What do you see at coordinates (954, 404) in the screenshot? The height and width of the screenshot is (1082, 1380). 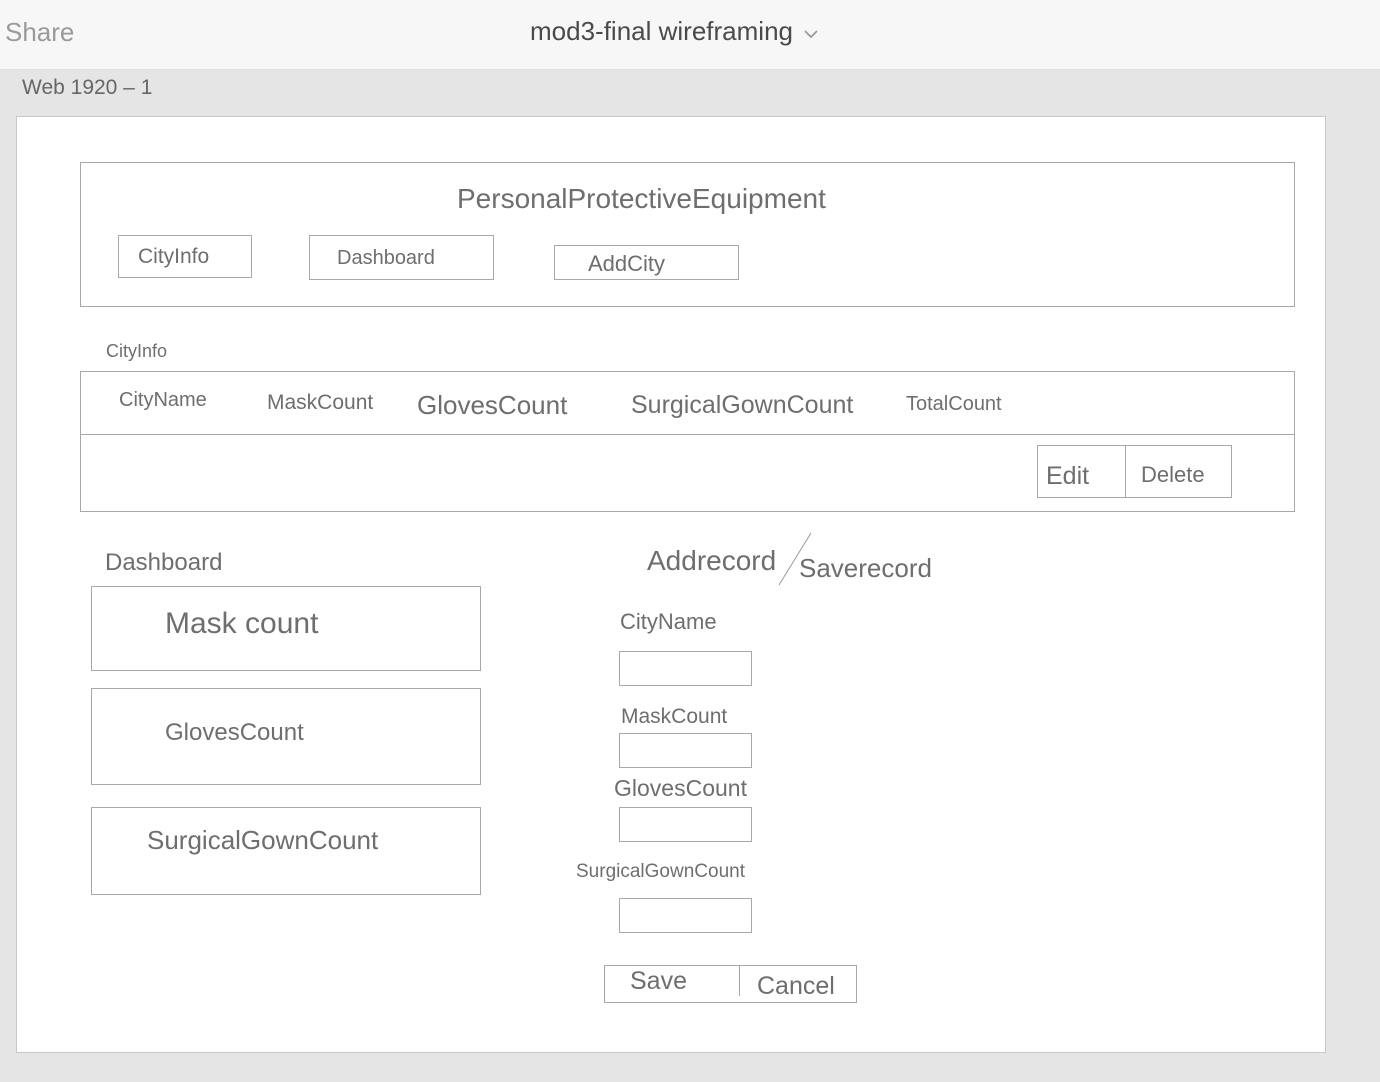 I see `column-header-totalcount: TotalCount` at bounding box center [954, 404].